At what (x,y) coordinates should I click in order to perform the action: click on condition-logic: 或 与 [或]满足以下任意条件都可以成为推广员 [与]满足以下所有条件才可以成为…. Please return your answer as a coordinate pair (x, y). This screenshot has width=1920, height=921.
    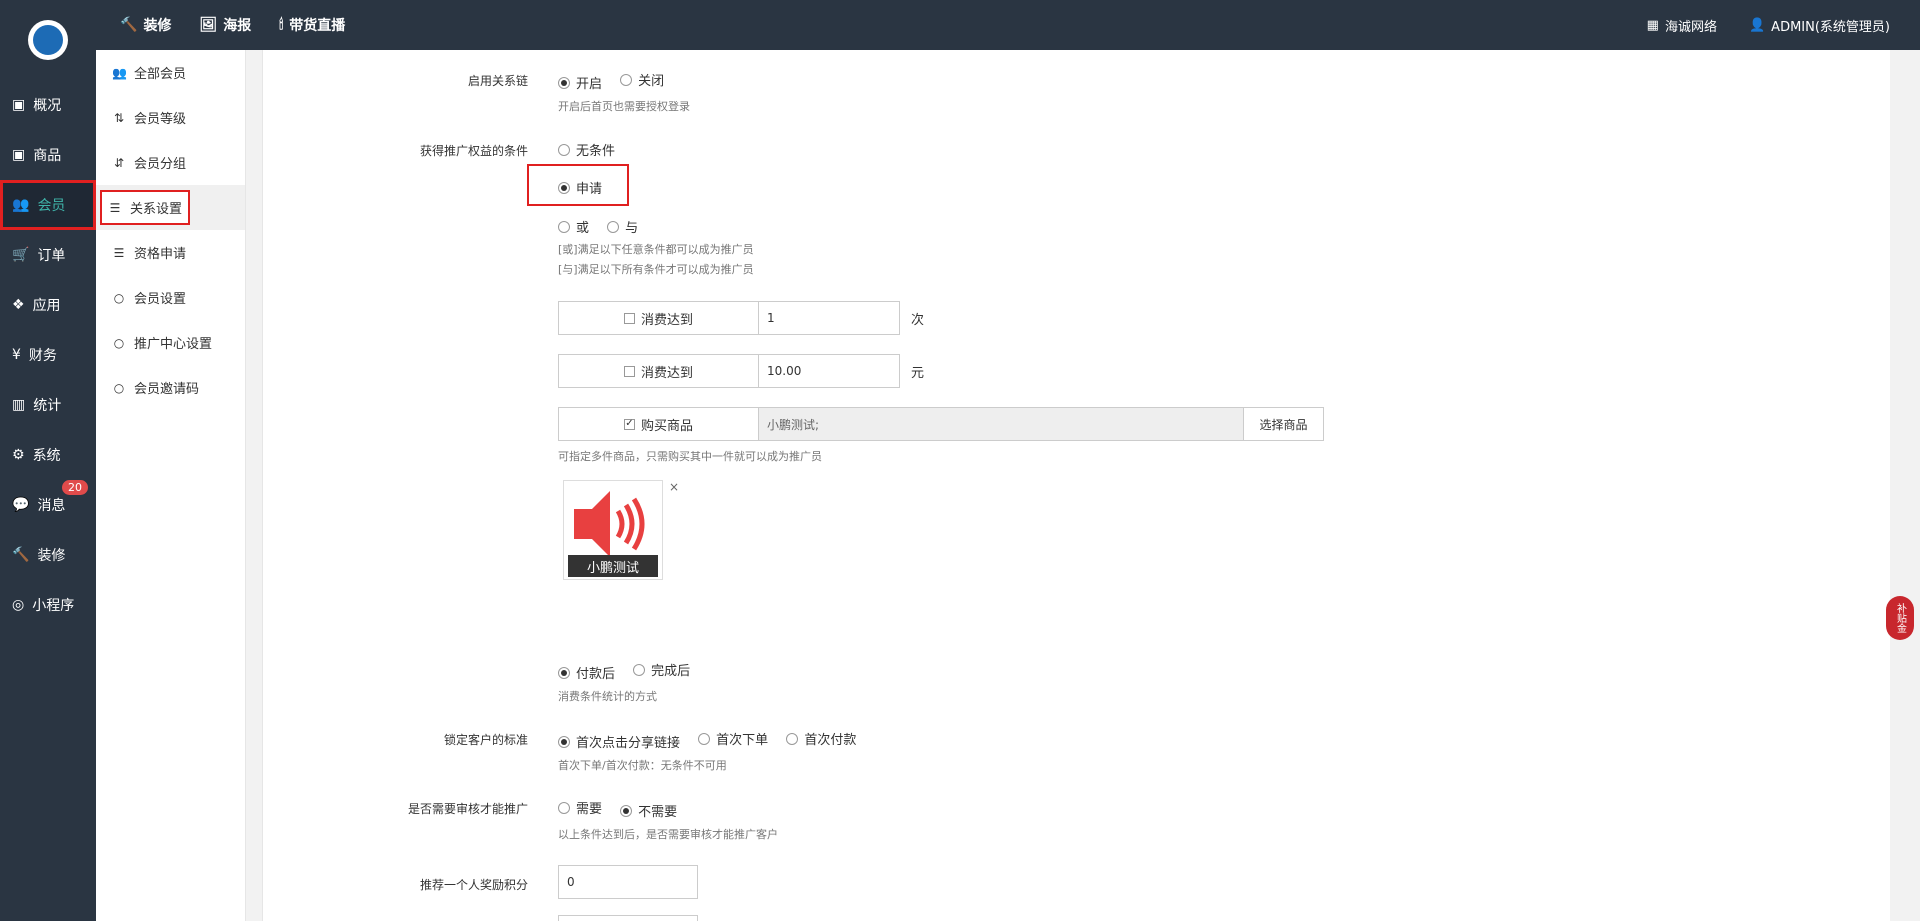
    Looking at the image, I should click on (656, 247).